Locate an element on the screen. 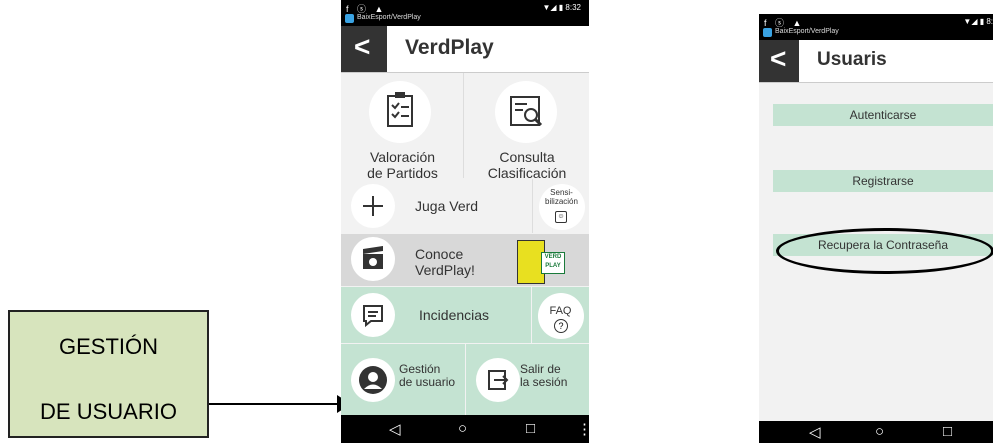 This screenshot has height=443, width=993. tile-valoracion: Valoración de Partidos is located at coordinates (402, 127).